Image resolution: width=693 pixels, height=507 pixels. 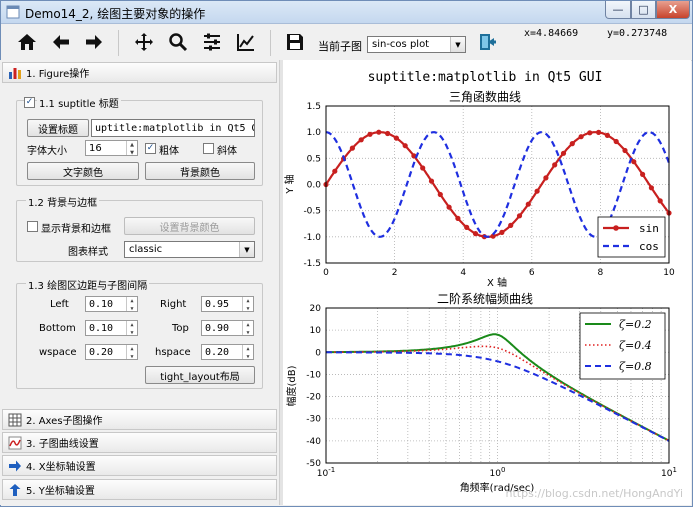 What do you see at coordinates (635, 345) in the screenshot?
I see `legend-zeta04-label: ζ=0.4` at bounding box center [635, 345].